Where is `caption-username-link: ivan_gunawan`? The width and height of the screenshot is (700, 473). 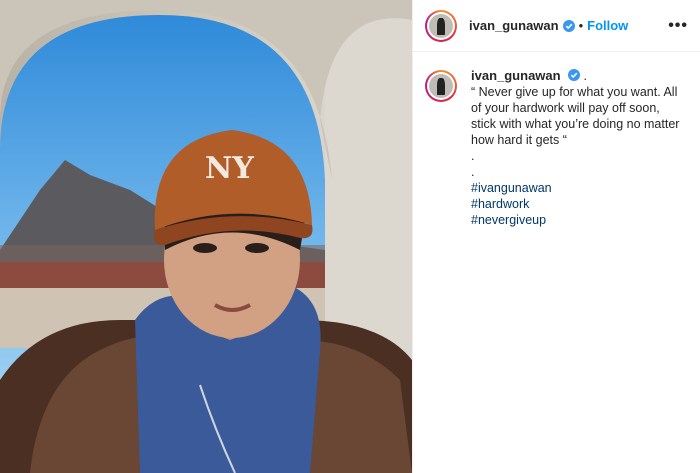 caption-username-link: ivan_gunawan is located at coordinates (516, 75).